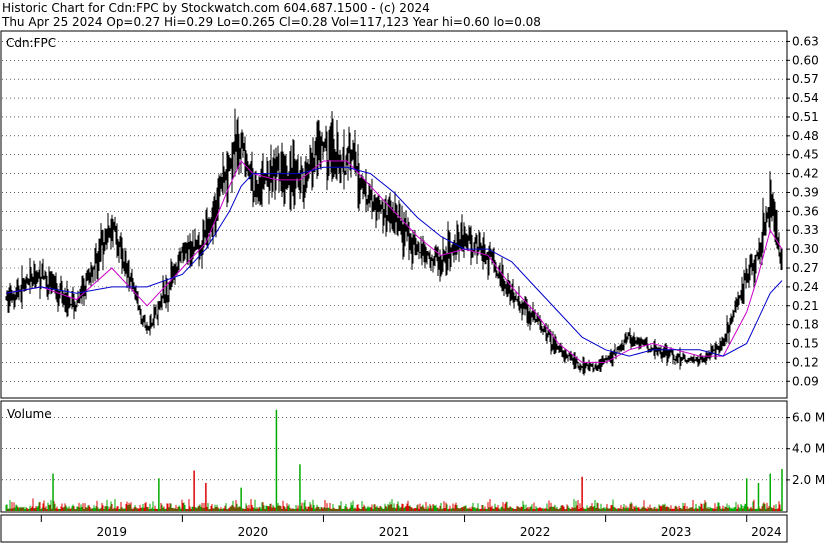 The width and height of the screenshot is (830, 543). I want to click on price-tick-label: 0.63, so click(805, 41).